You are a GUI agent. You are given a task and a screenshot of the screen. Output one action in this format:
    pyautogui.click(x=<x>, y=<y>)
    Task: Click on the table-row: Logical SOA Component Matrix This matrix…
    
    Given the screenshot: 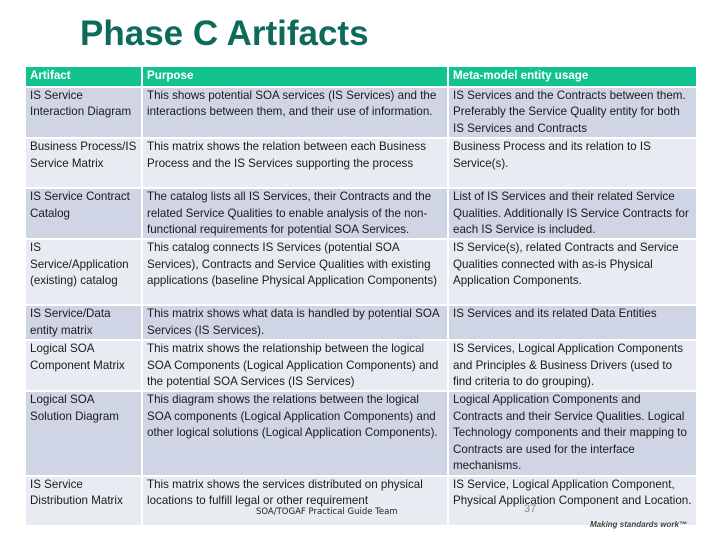 What is the action you would take?
    pyautogui.click(x=361, y=366)
    